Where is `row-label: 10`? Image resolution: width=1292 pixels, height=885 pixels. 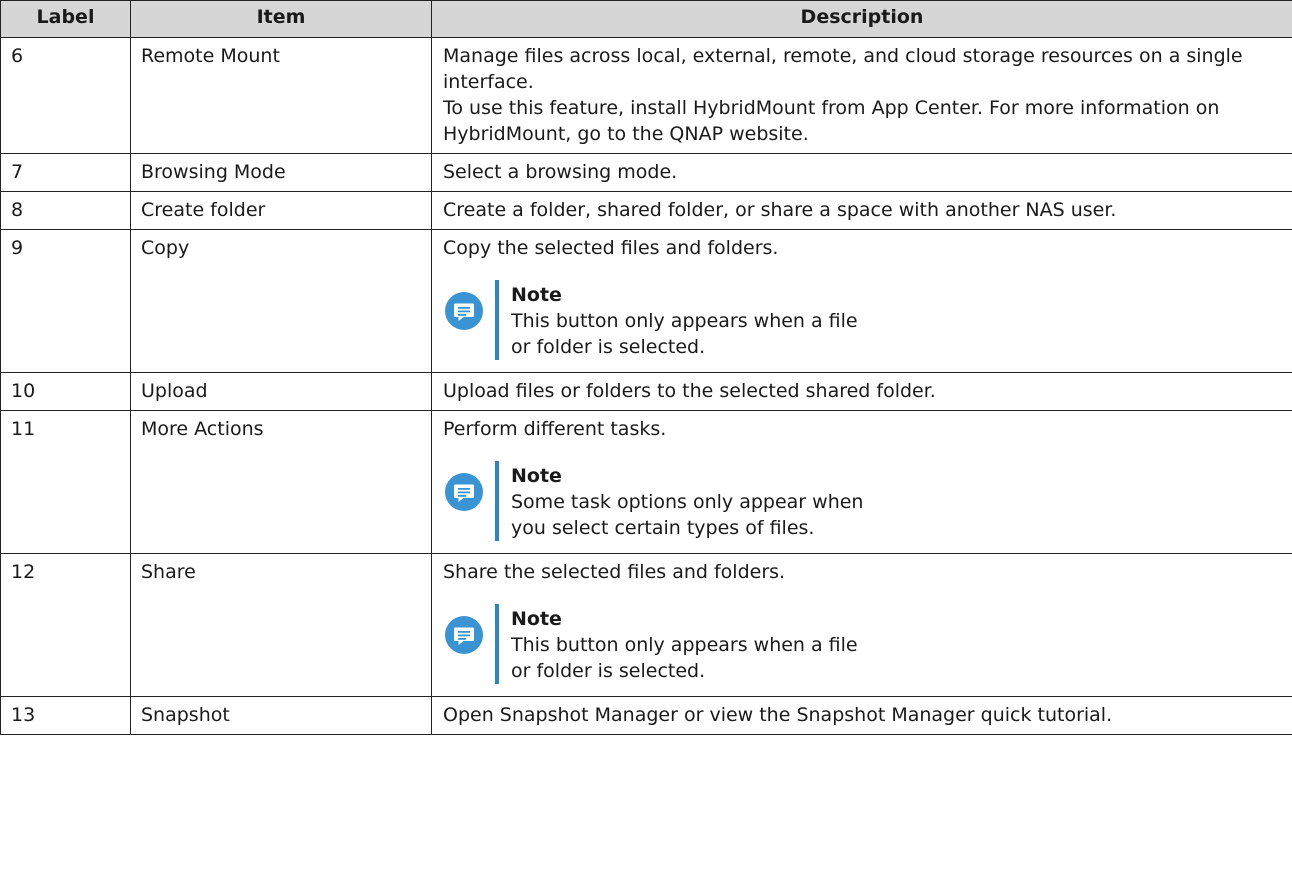 row-label: 10 is located at coordinates (65, 391).